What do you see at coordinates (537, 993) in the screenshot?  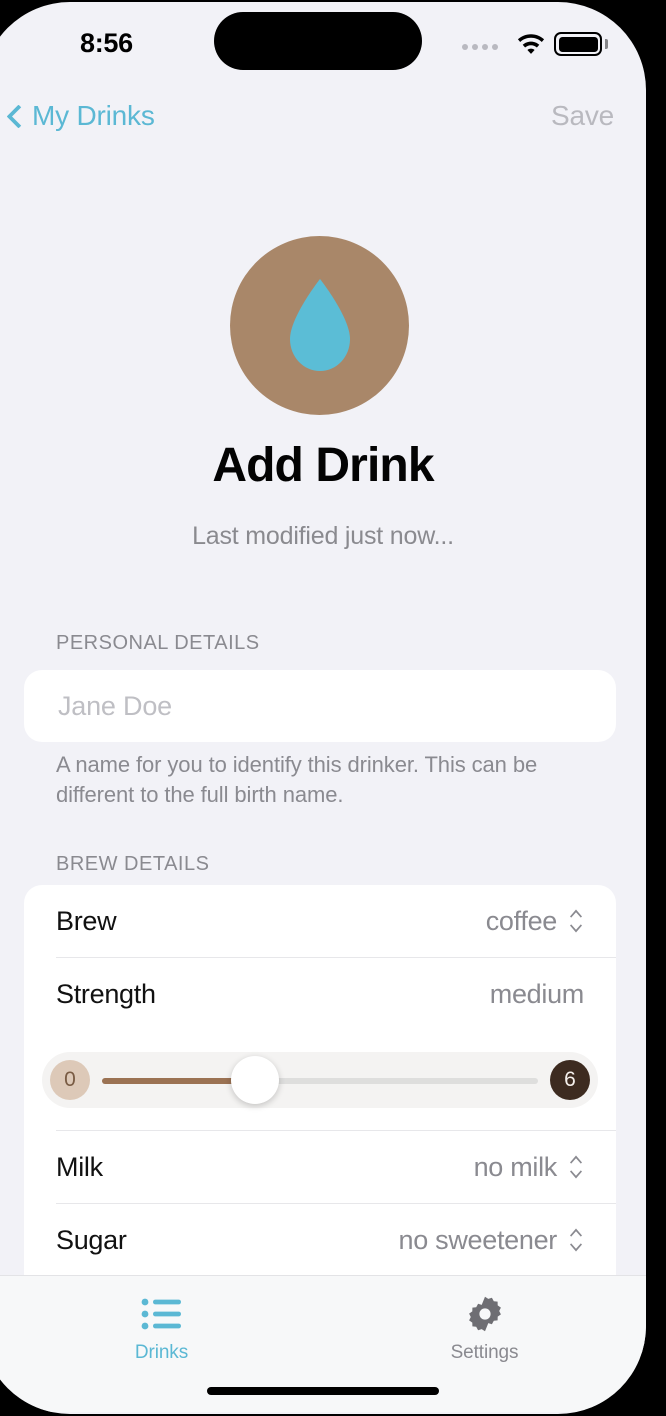 I see `row-strength-value: medium` at bounding box center [537, 993].